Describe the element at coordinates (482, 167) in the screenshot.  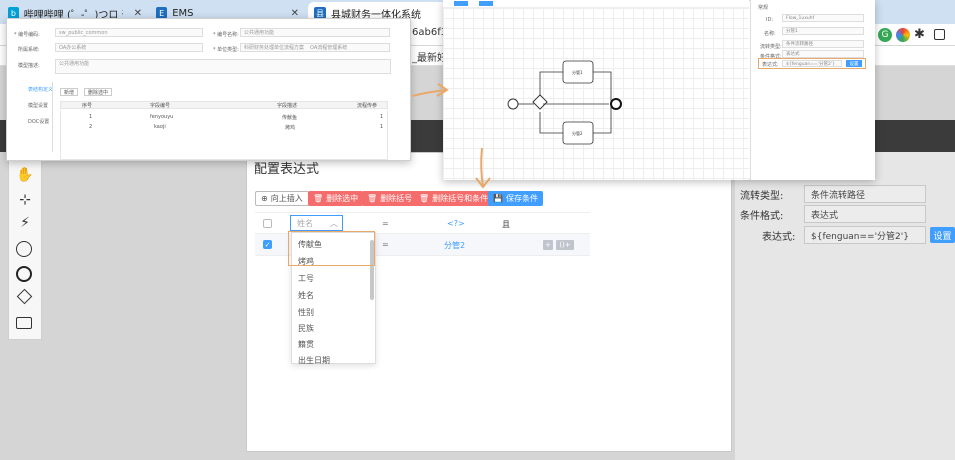
I see `arrow-down` at that location.